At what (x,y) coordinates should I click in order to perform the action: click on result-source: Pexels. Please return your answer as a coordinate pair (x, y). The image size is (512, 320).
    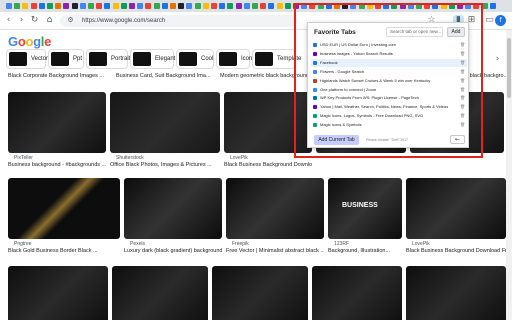
    Looking at the image, I should click on (137, 244).